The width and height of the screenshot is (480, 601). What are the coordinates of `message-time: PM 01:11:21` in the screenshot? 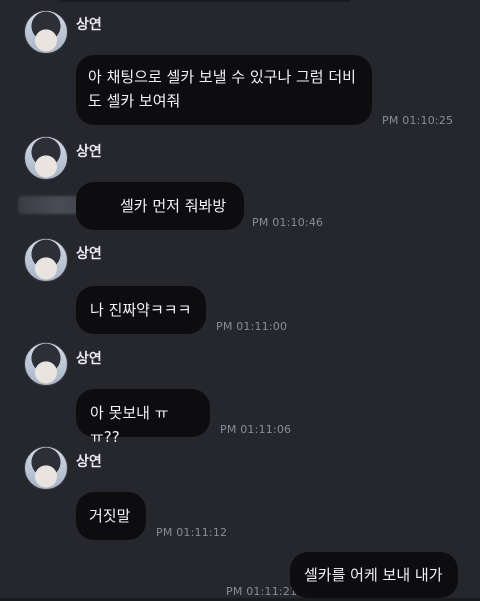 It's located at (262, 591).